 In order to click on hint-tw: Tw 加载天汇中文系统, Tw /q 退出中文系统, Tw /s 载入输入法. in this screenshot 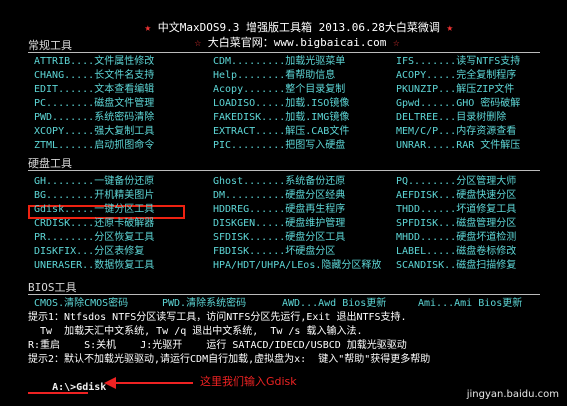, I will do `click(195, 331)`.